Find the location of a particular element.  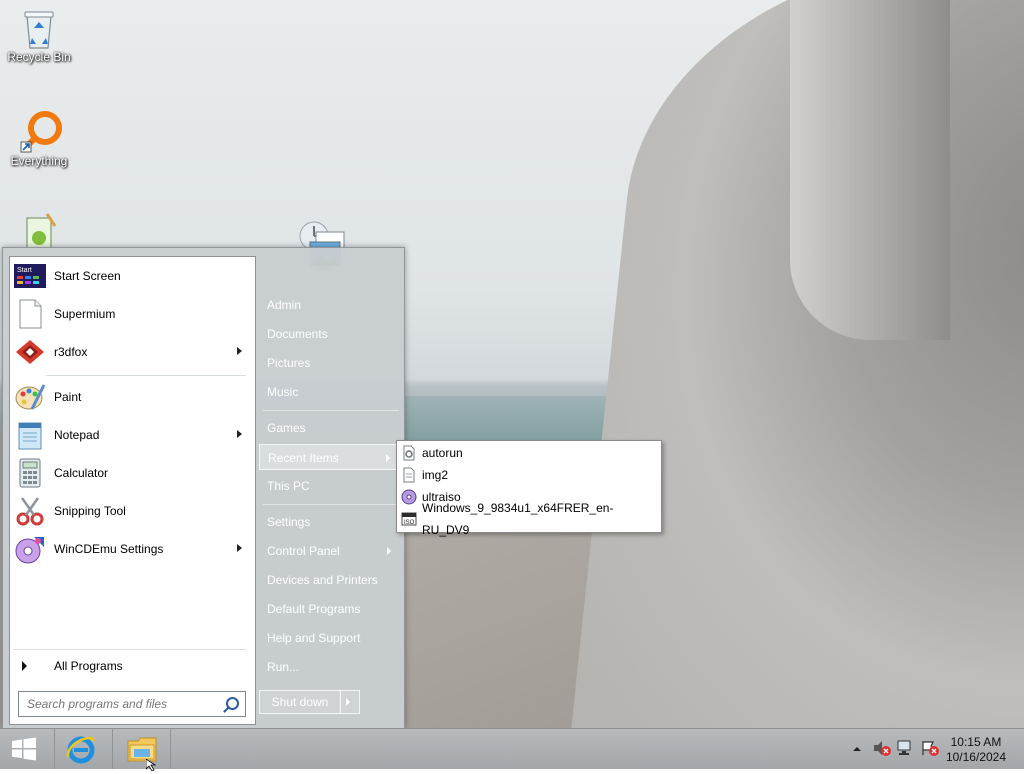

wallpaper-sea-wall-lip is located at coordinates (870, 170).